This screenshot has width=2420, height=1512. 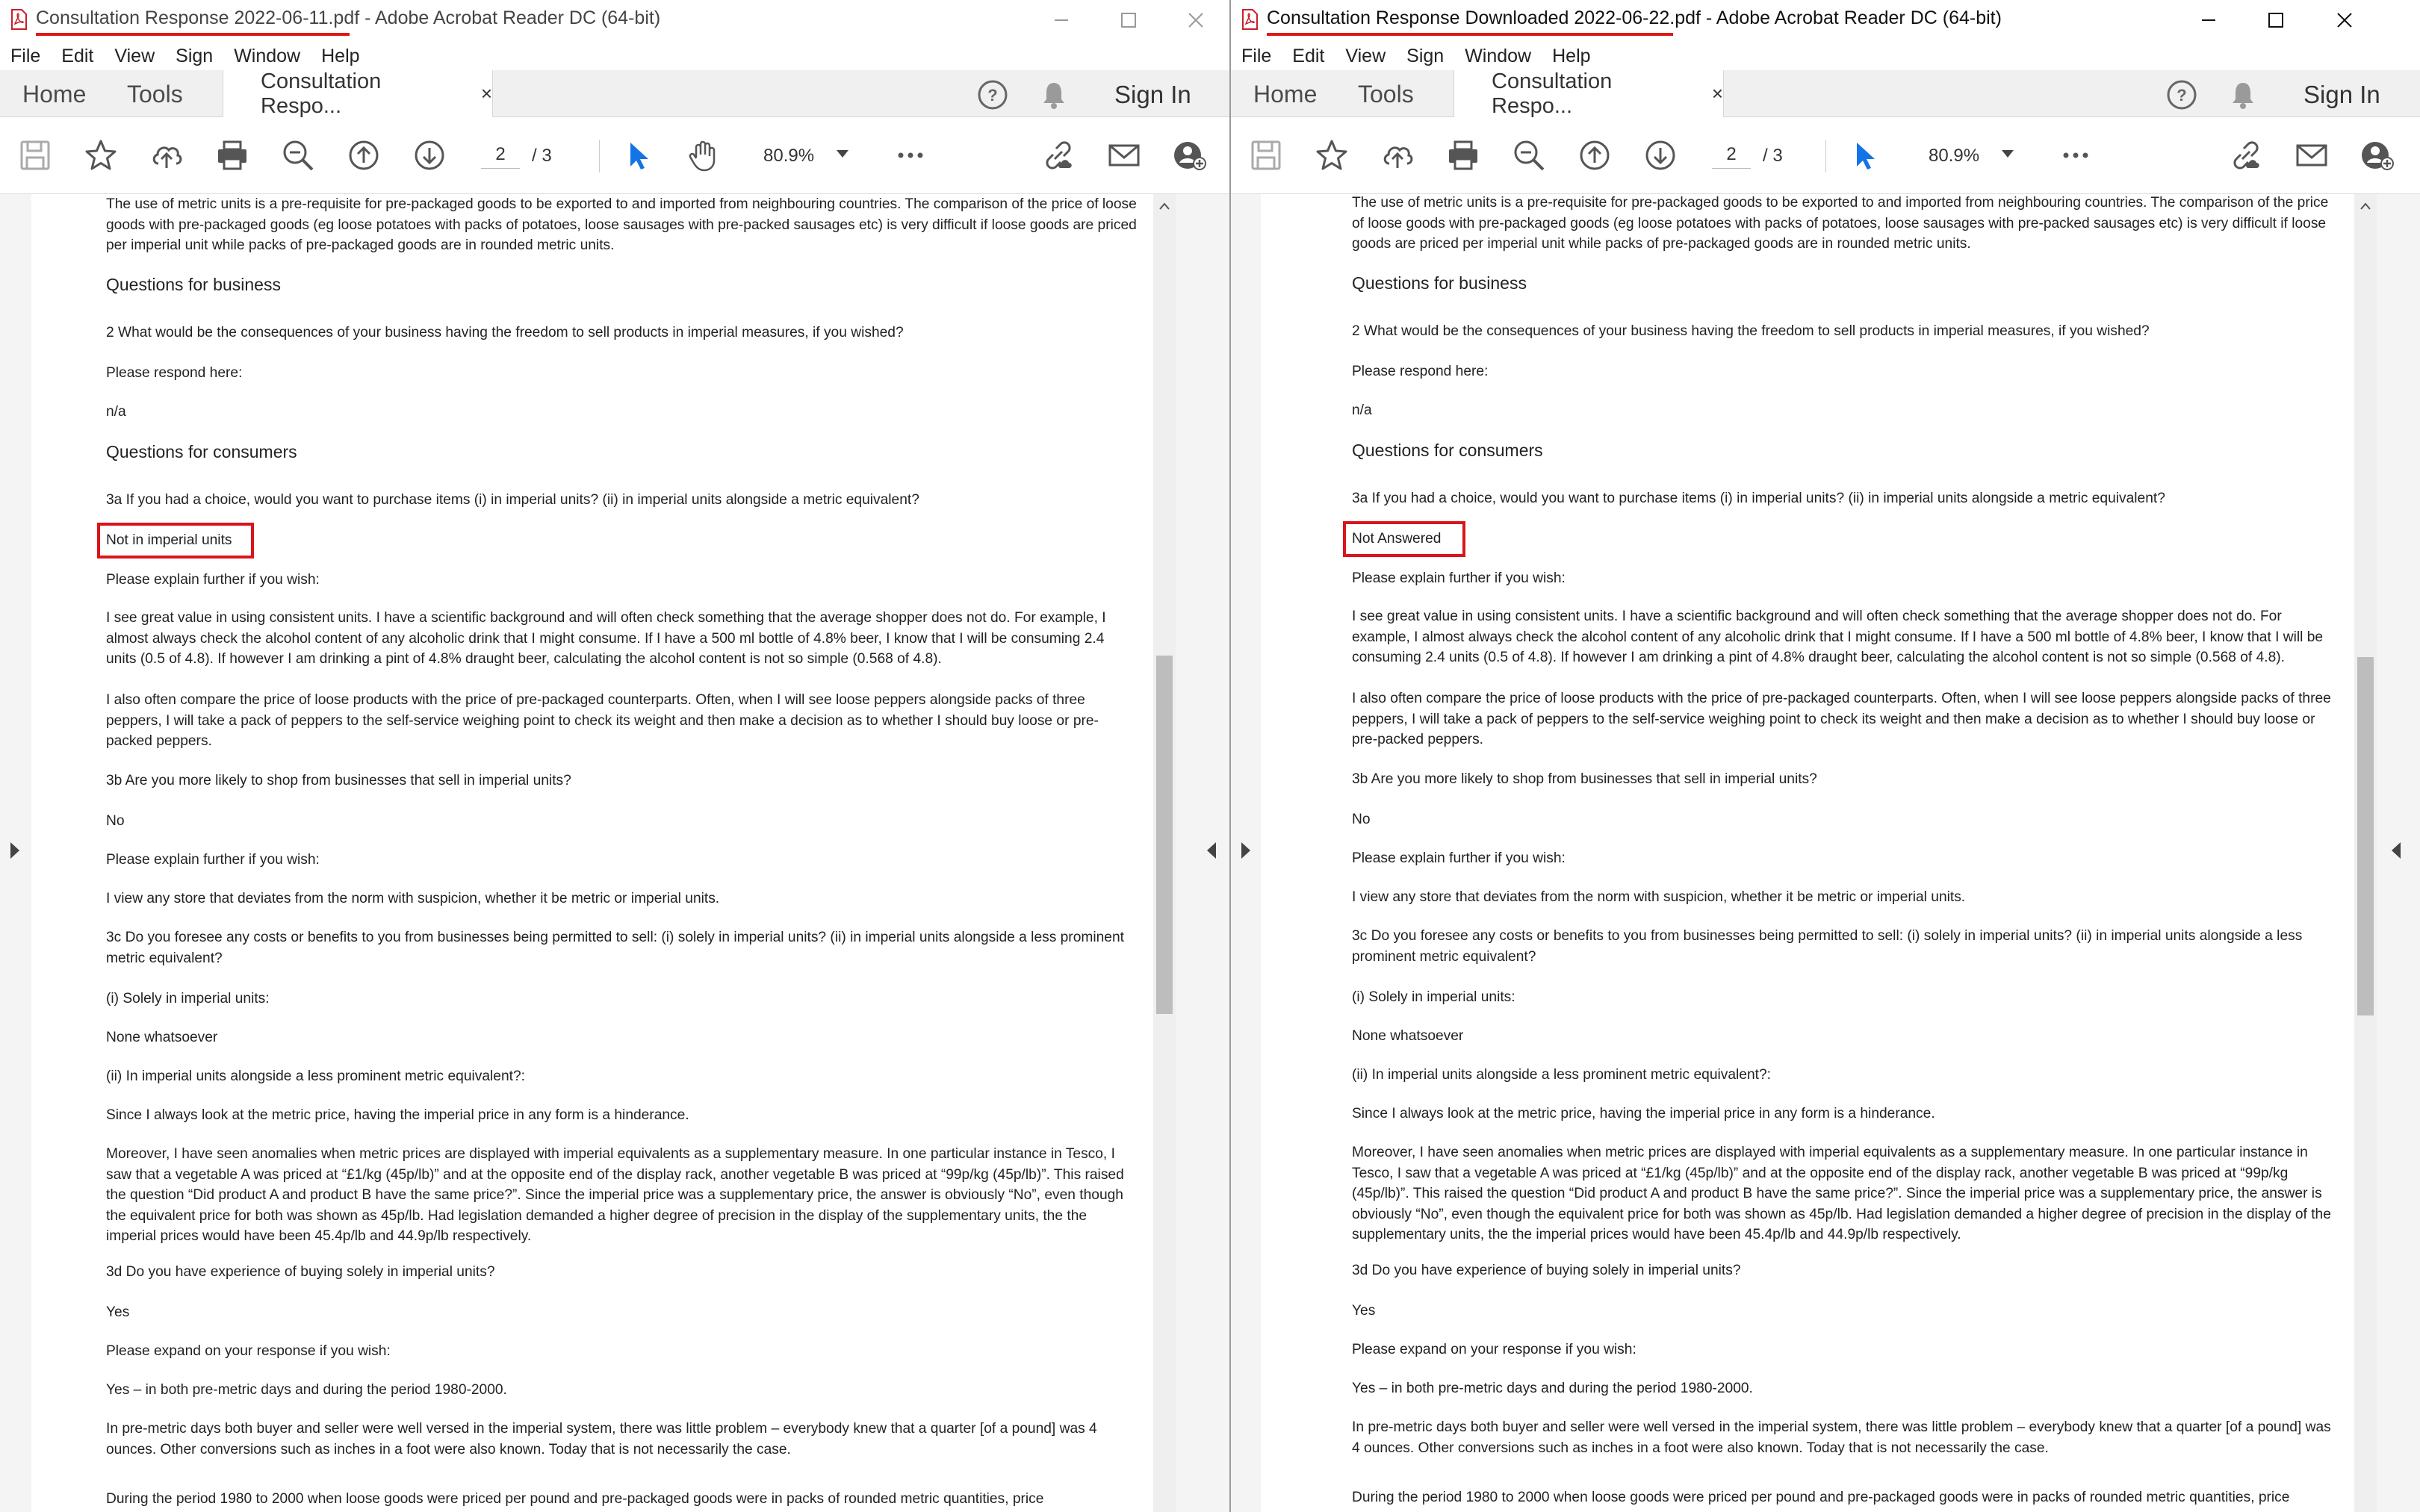 I want to click on hand-tool-icon, so click(x=703, y=155).